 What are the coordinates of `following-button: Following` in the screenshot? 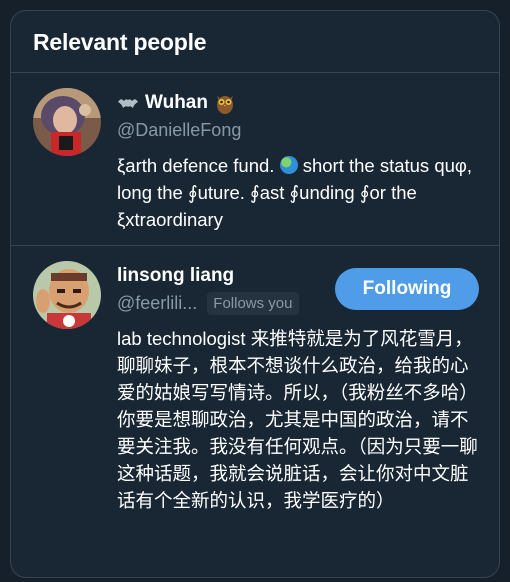 It's located at (407, 289).